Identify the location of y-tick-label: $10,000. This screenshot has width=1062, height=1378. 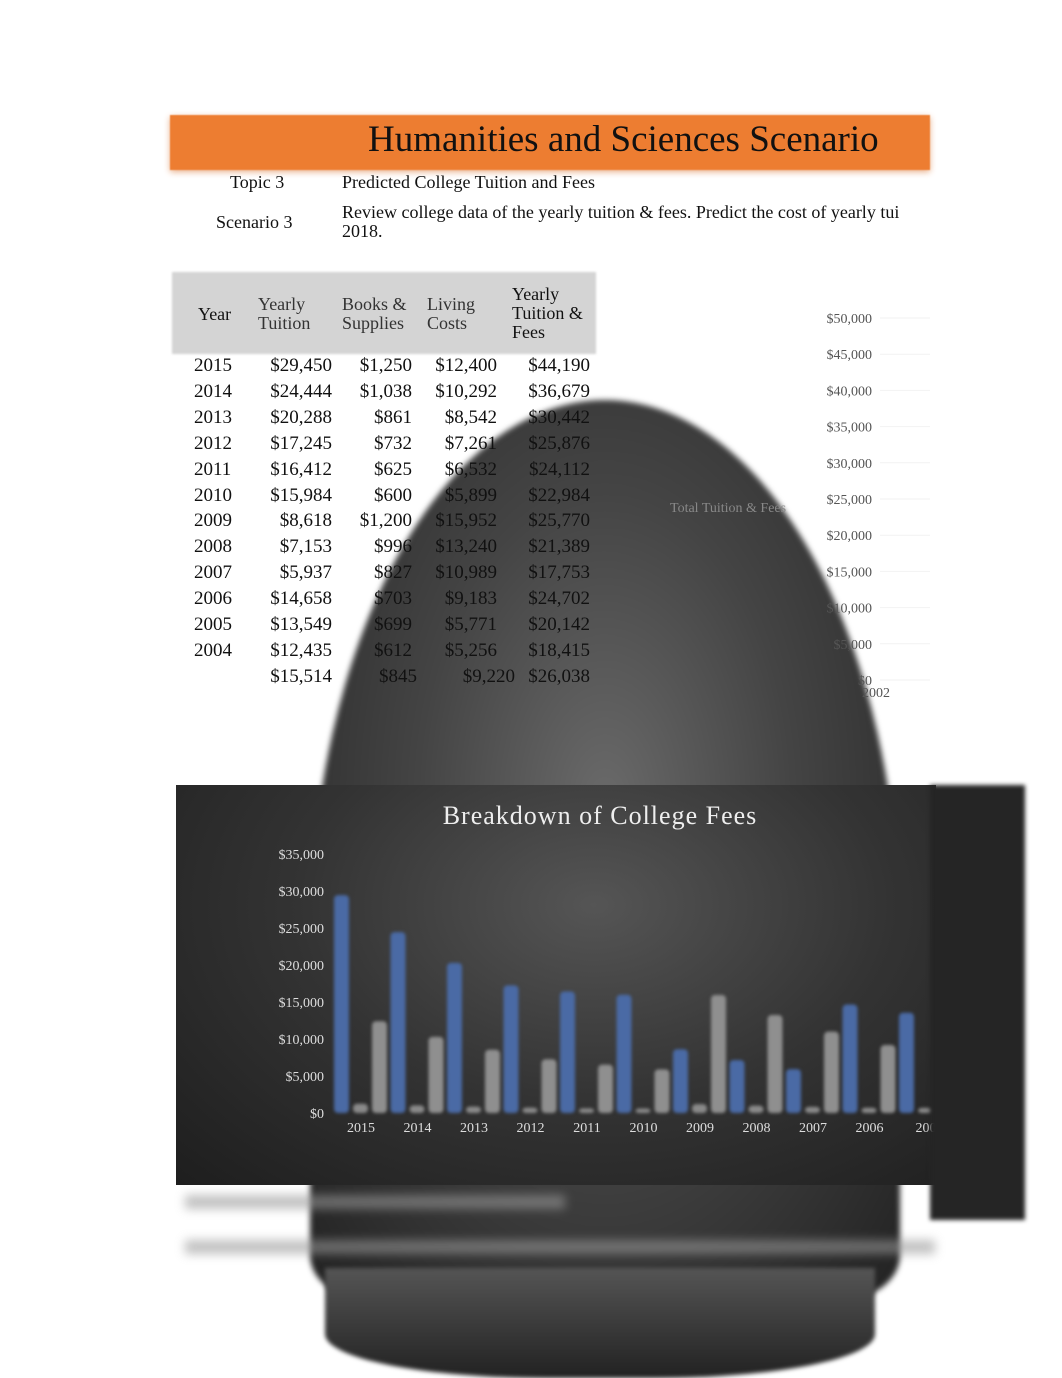
(850, 609).